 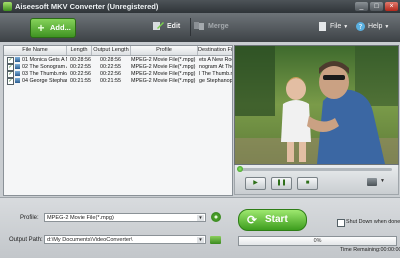 I want to click on merge-icon, so click(x=199, y=26).